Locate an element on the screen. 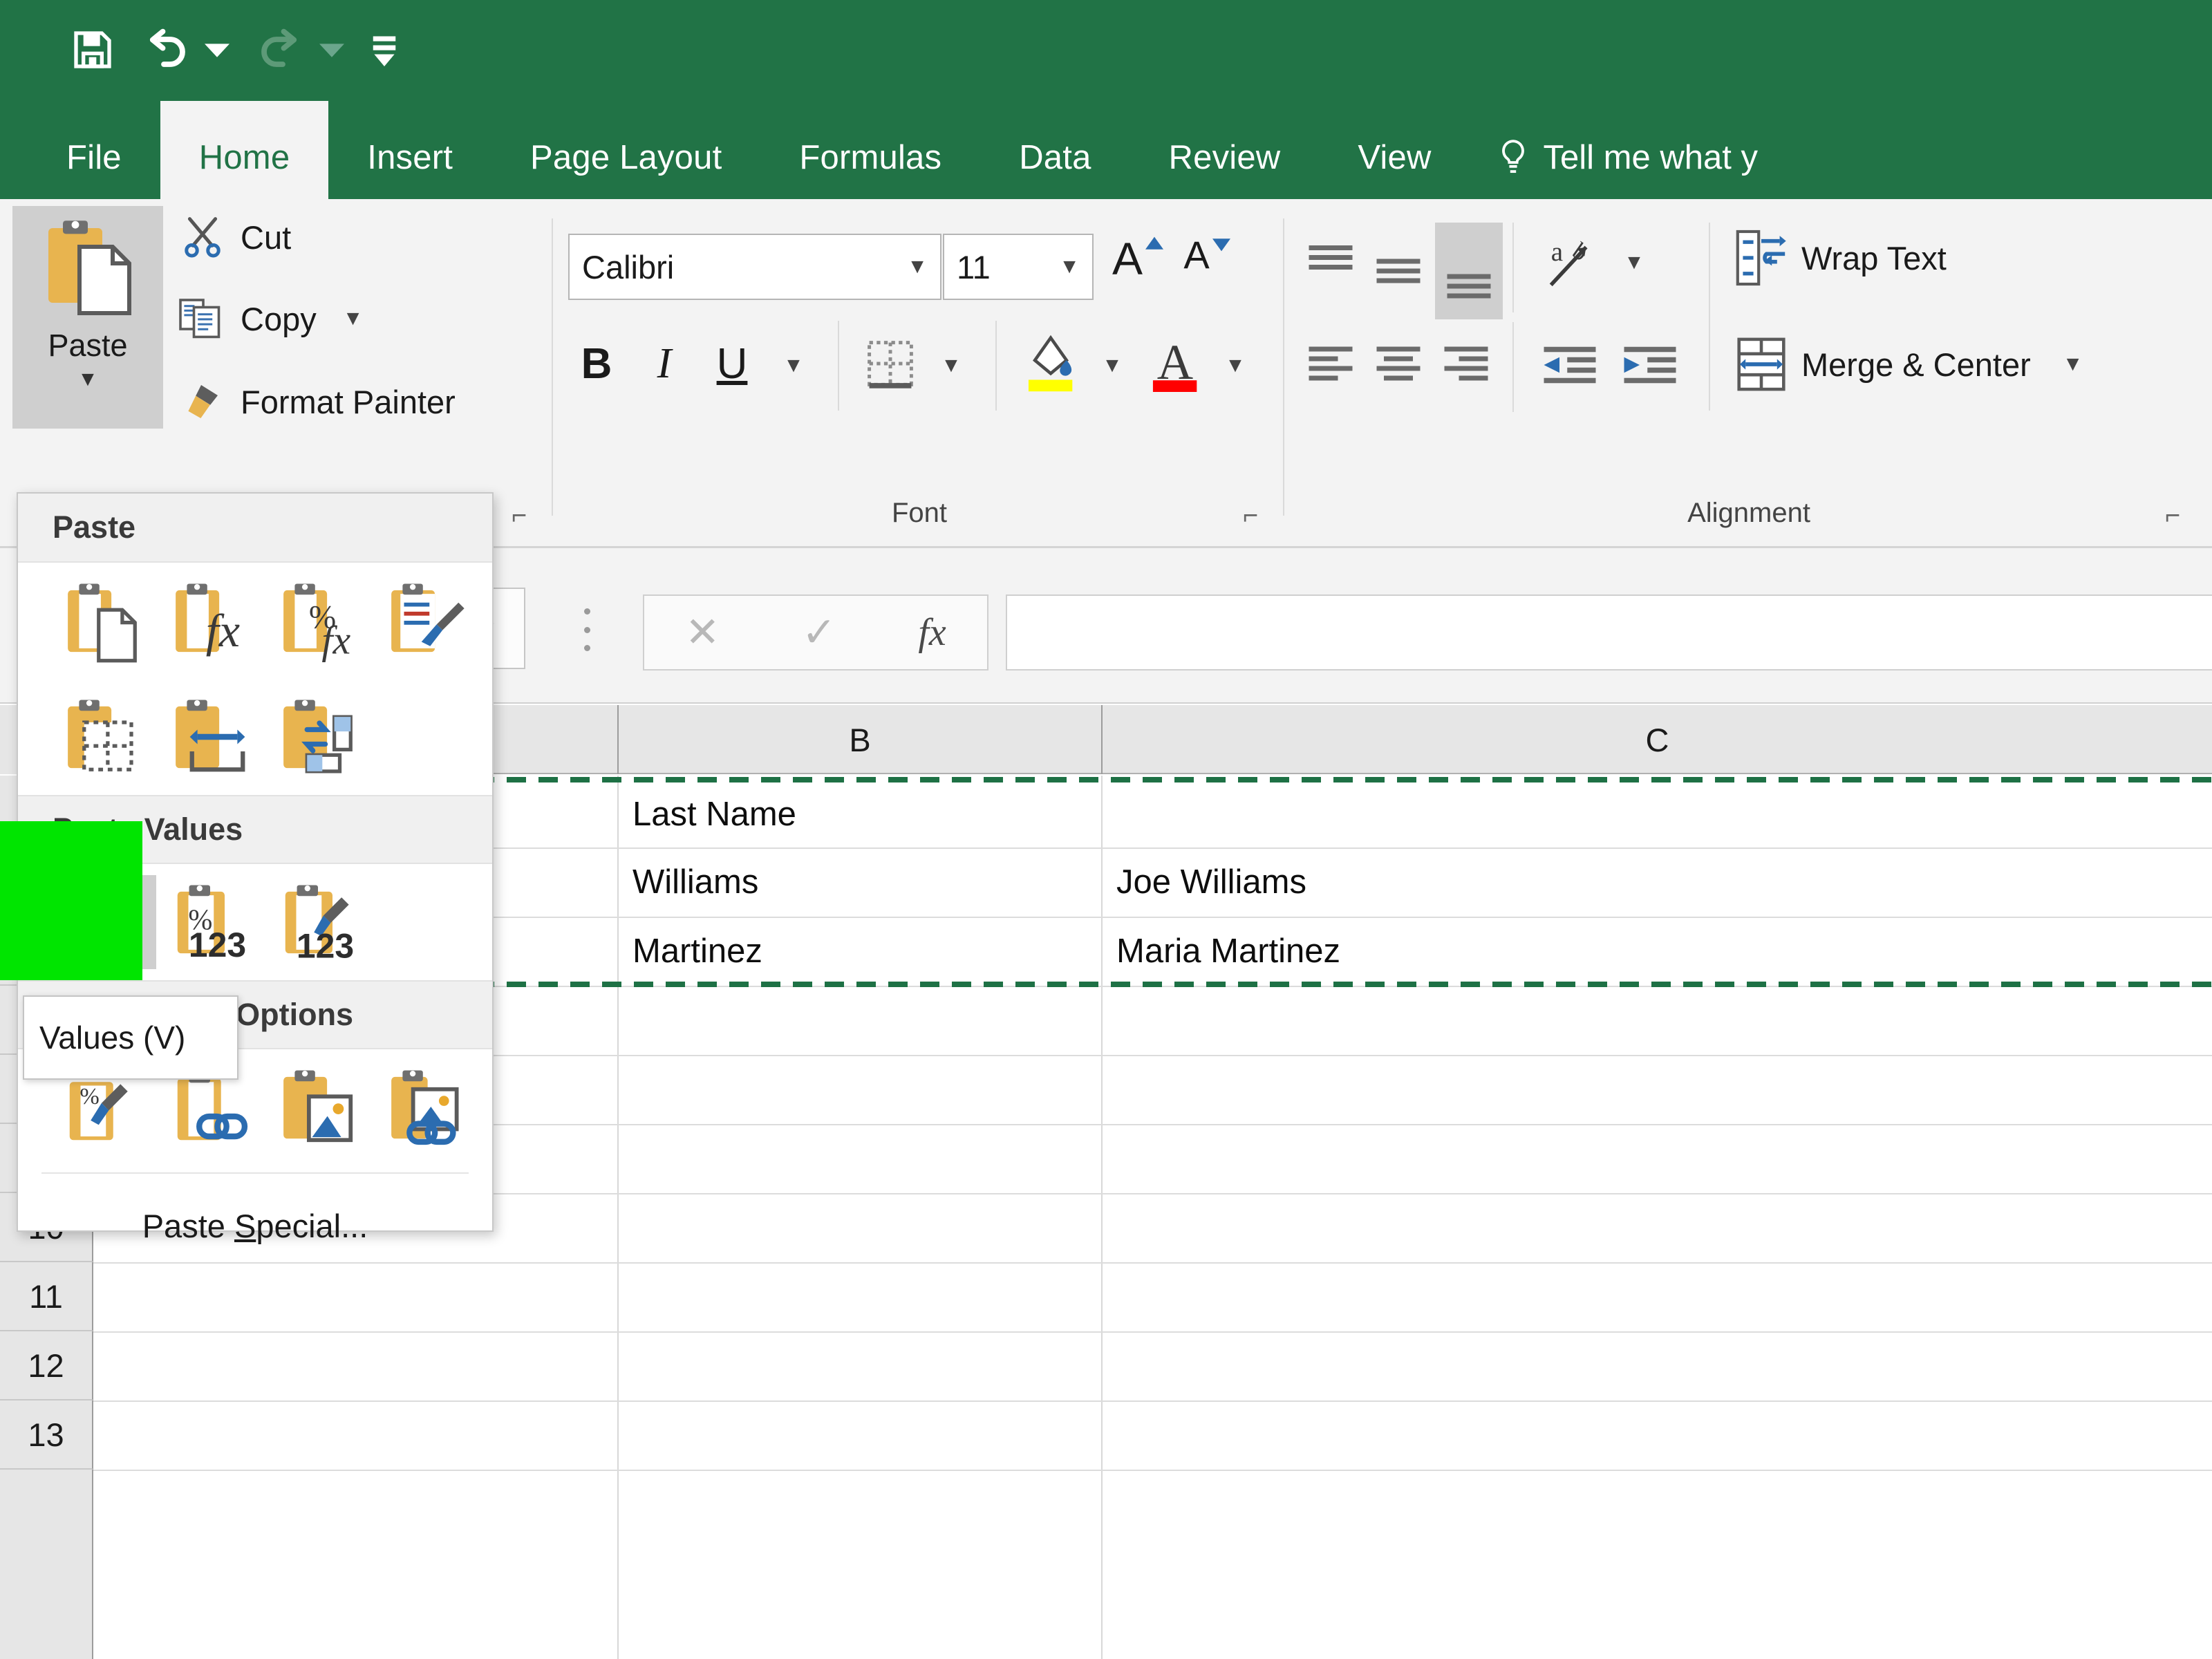 The width and height of the screenshot is (2212, 1659). align-right-button is located at coordinates (1466, 364).